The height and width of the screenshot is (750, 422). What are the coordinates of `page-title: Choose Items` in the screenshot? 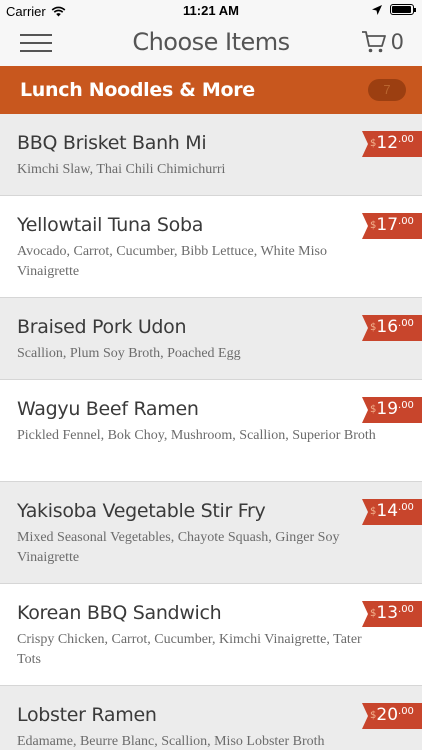 It's located at (211, 42).